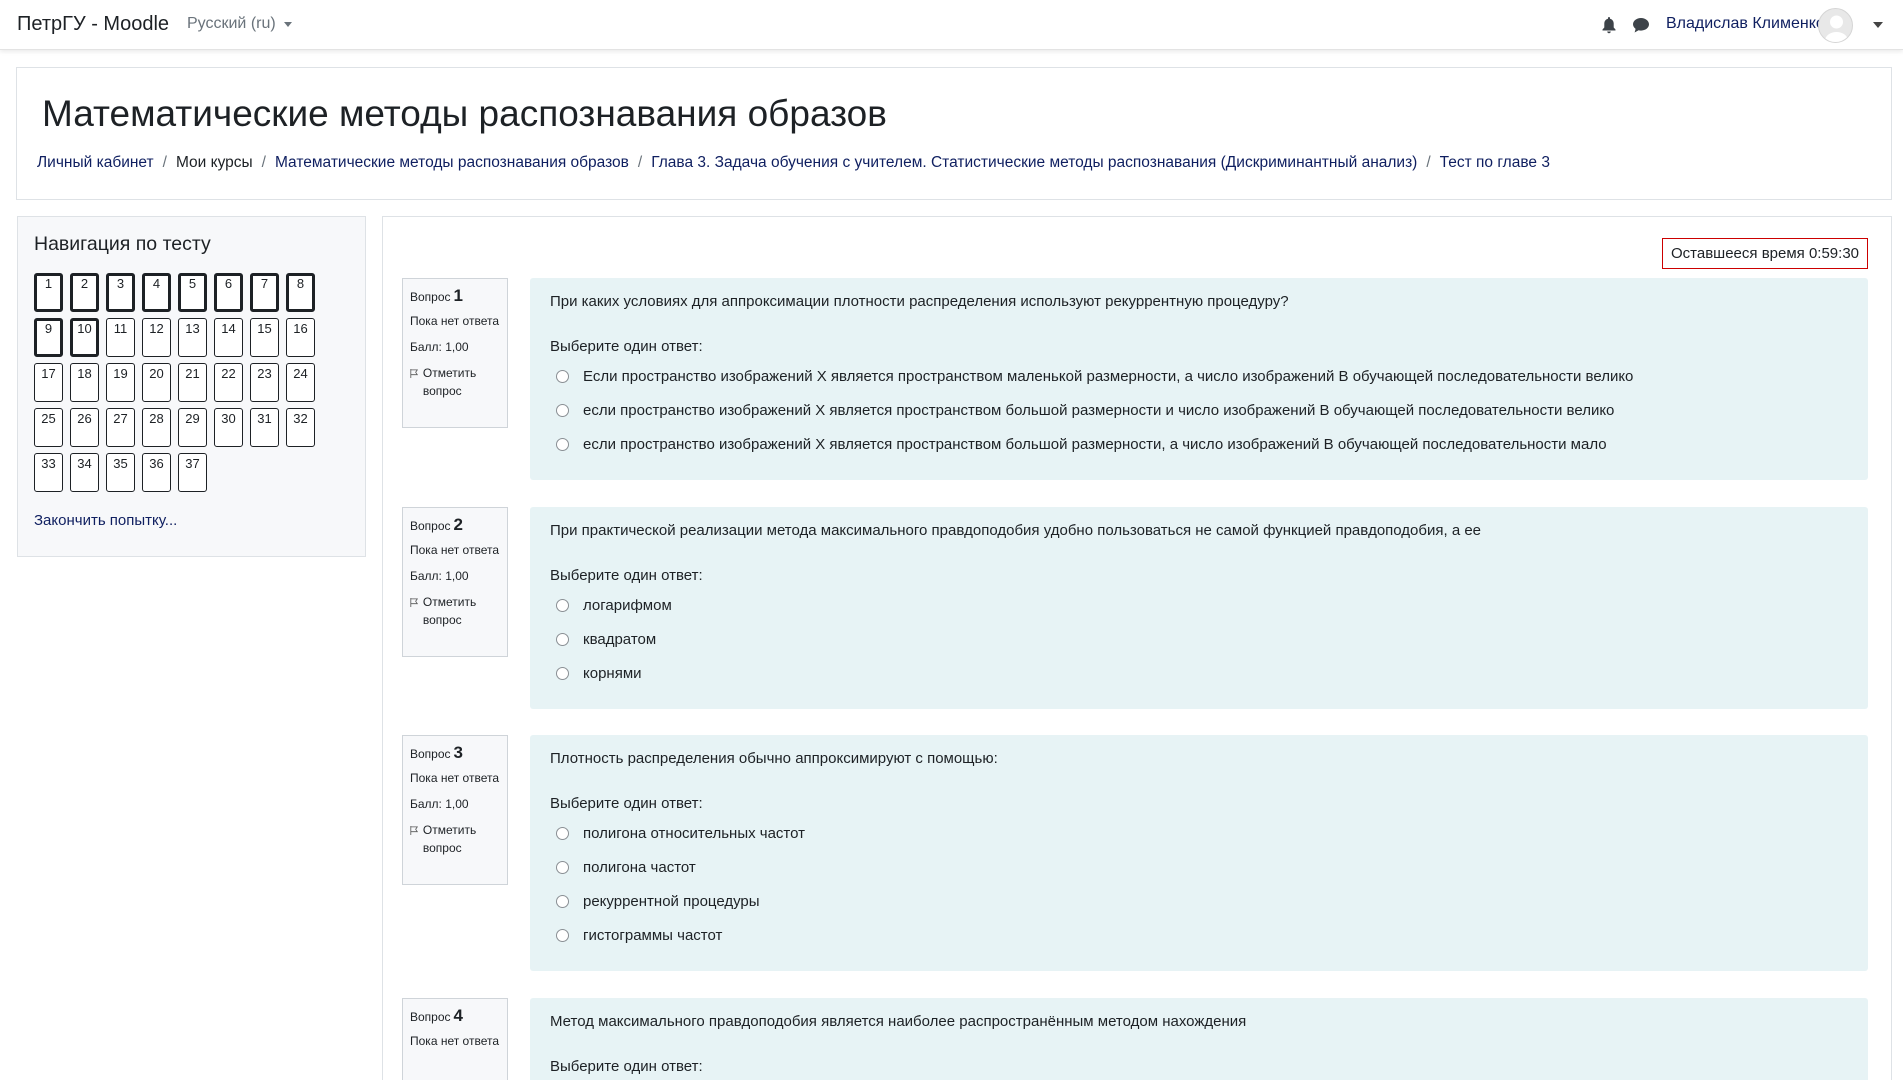 The image size is (1903, 1080). Describe the element at coordinates (120, 382) in the screenshot. I see `quiz-nav-button: 19` at that location.